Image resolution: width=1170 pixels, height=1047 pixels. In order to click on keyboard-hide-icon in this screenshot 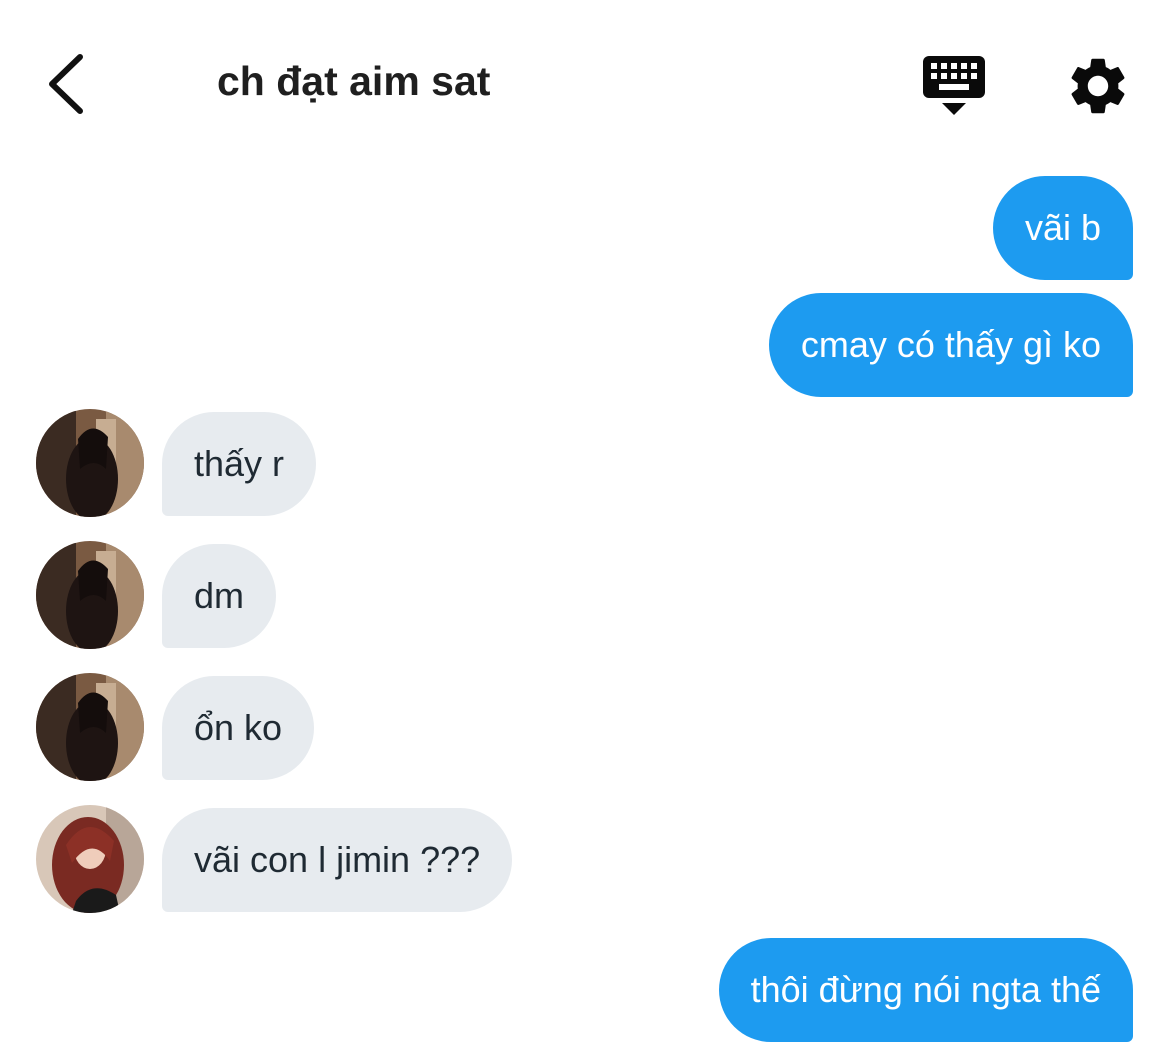, I will do `click(954, 85)`.